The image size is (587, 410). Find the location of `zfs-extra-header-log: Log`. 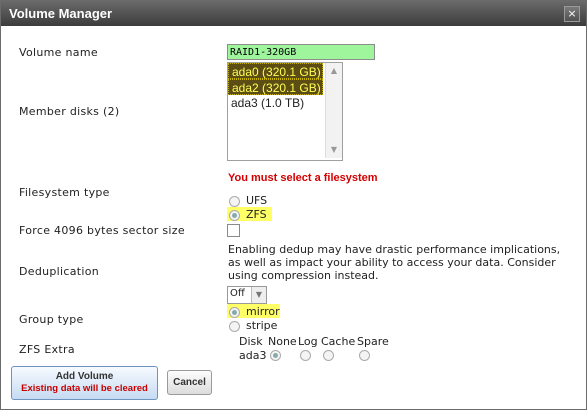

zfs-extra-header-log: Log is located at coordinates (308, 341).